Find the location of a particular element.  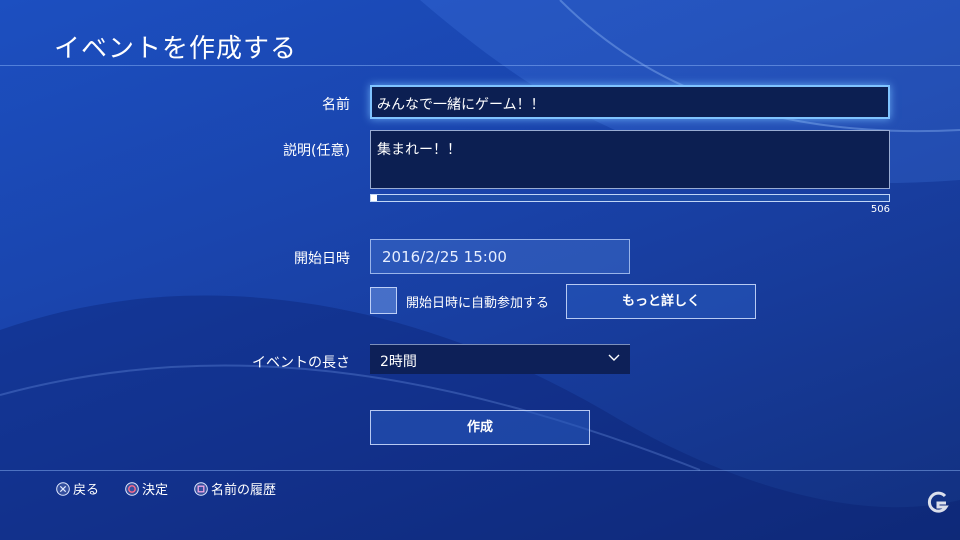

name-label: 名前 is located at coordinates (336, 105).